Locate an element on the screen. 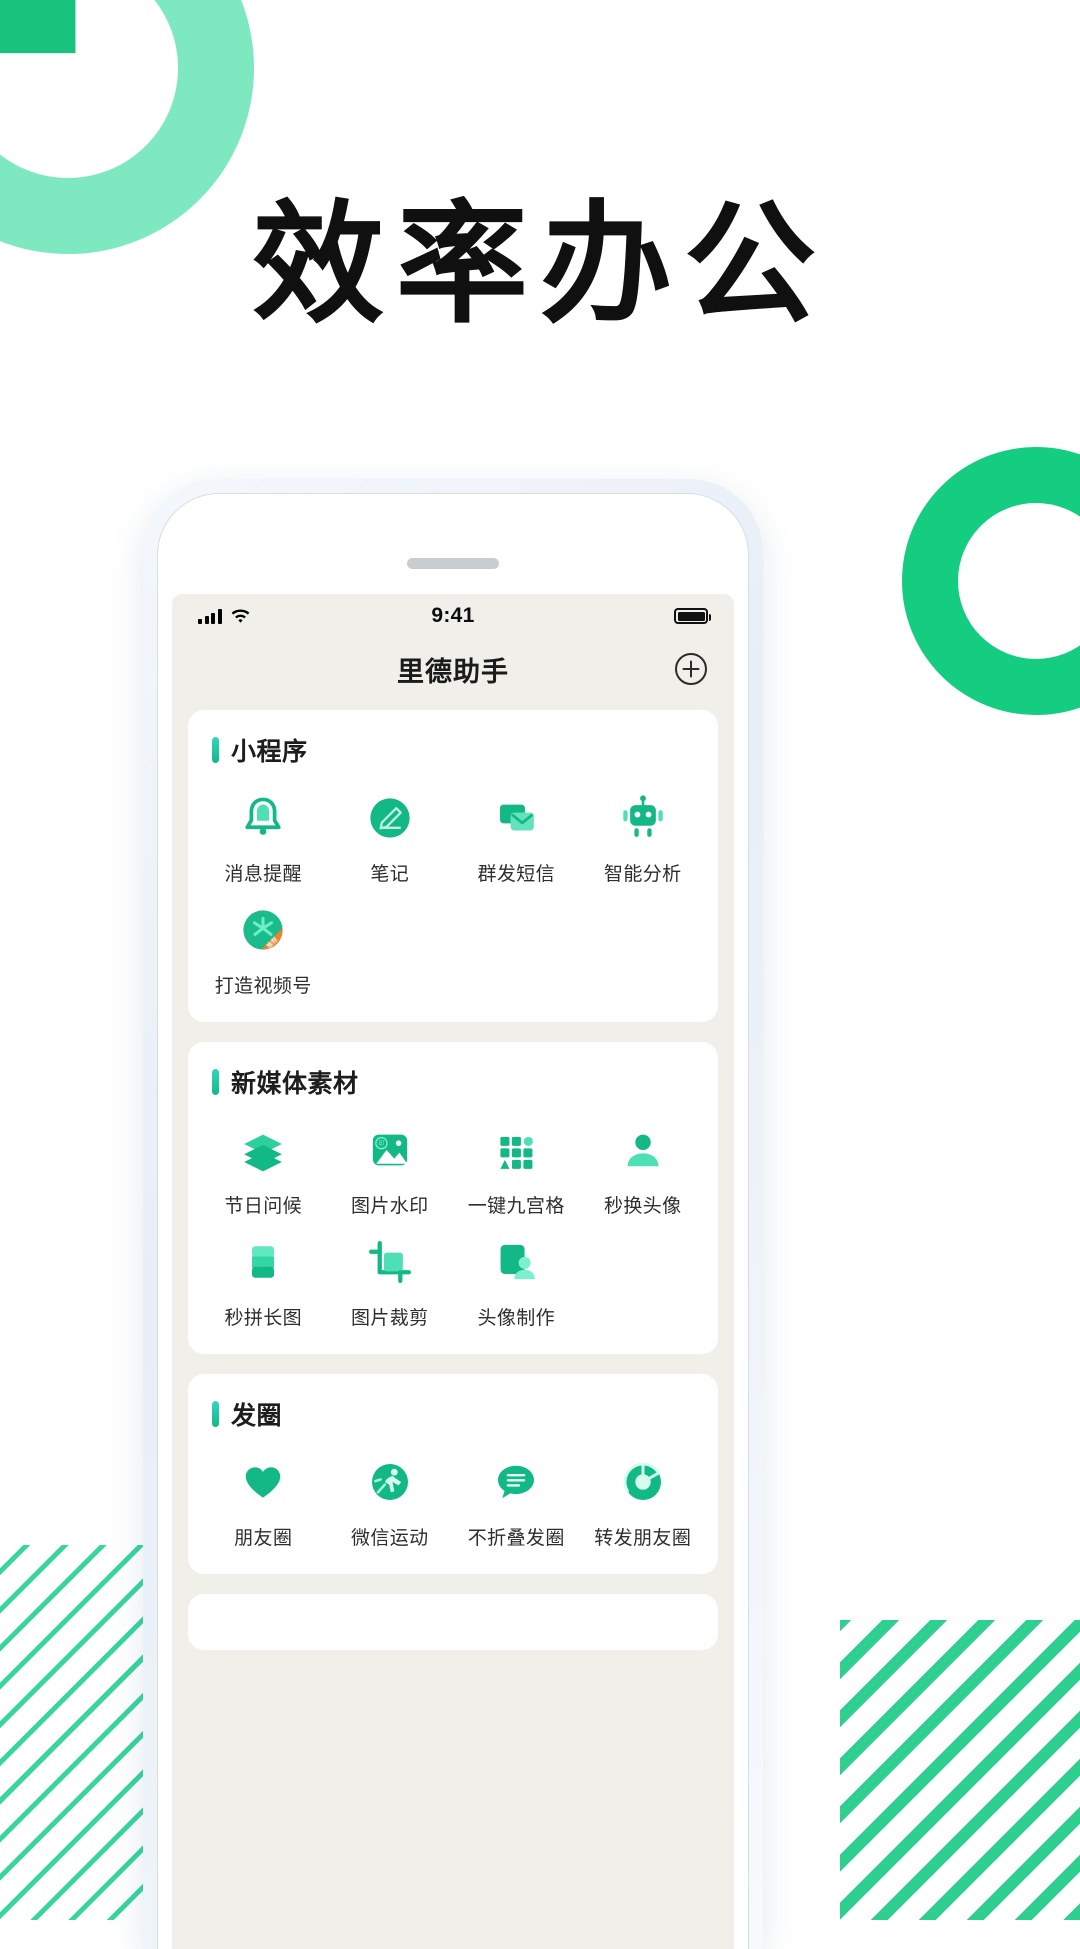  tile-holiday-greeting: 节日问候 is located at coordinates (263, 1170).